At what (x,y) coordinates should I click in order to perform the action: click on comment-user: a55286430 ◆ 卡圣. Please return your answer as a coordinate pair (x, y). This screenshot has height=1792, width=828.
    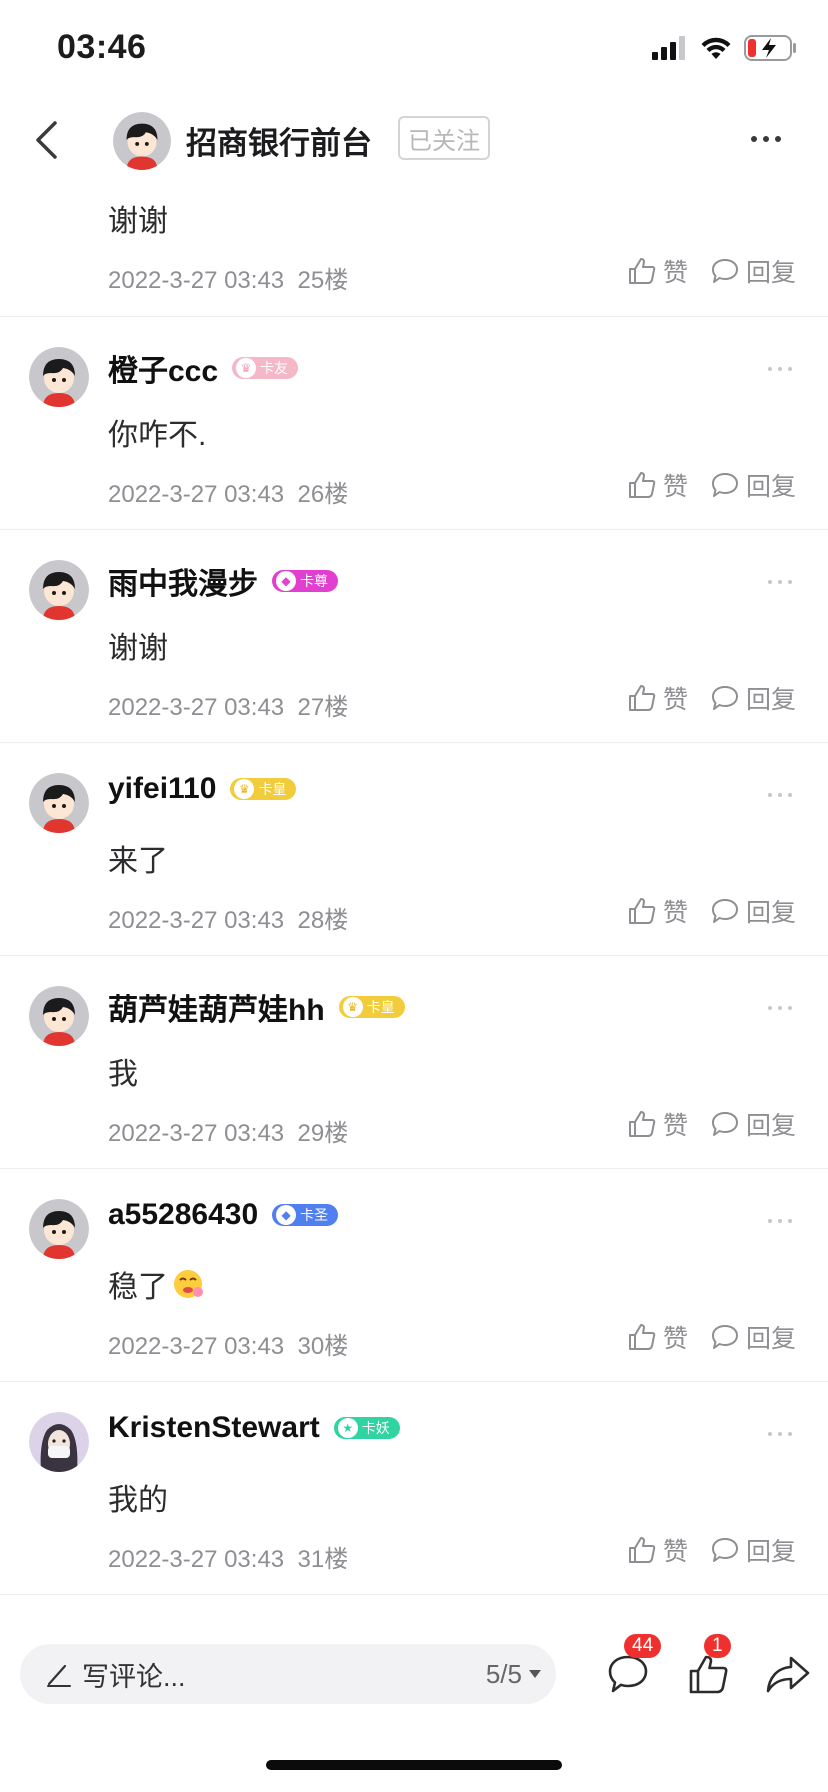
    Looking at the image, I should click on (223, 1215).